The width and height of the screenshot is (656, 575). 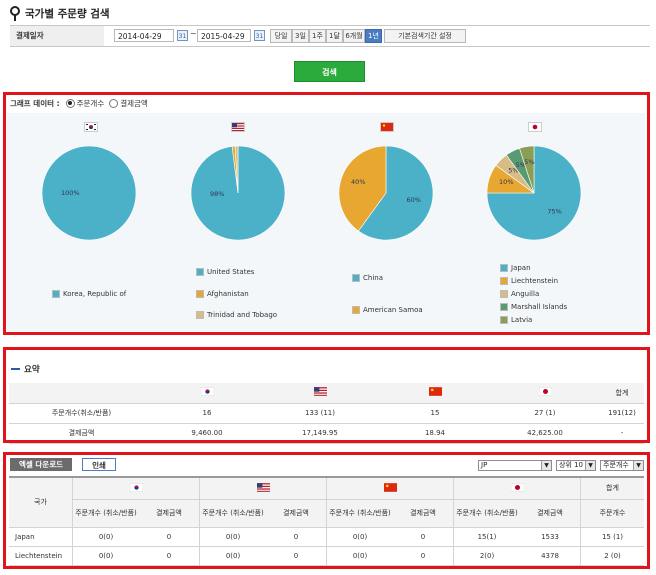 I want to click on legend-label: Korea, Republic of, so click(x=95, y=294).